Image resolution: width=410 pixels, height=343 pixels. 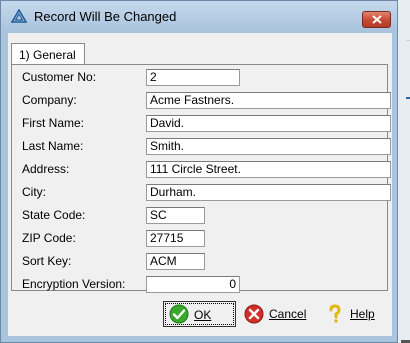 What do you see at coordinates (175, 215) in the screenshot?
I see `state-code-field: SC` at bounding box center [175, 215].